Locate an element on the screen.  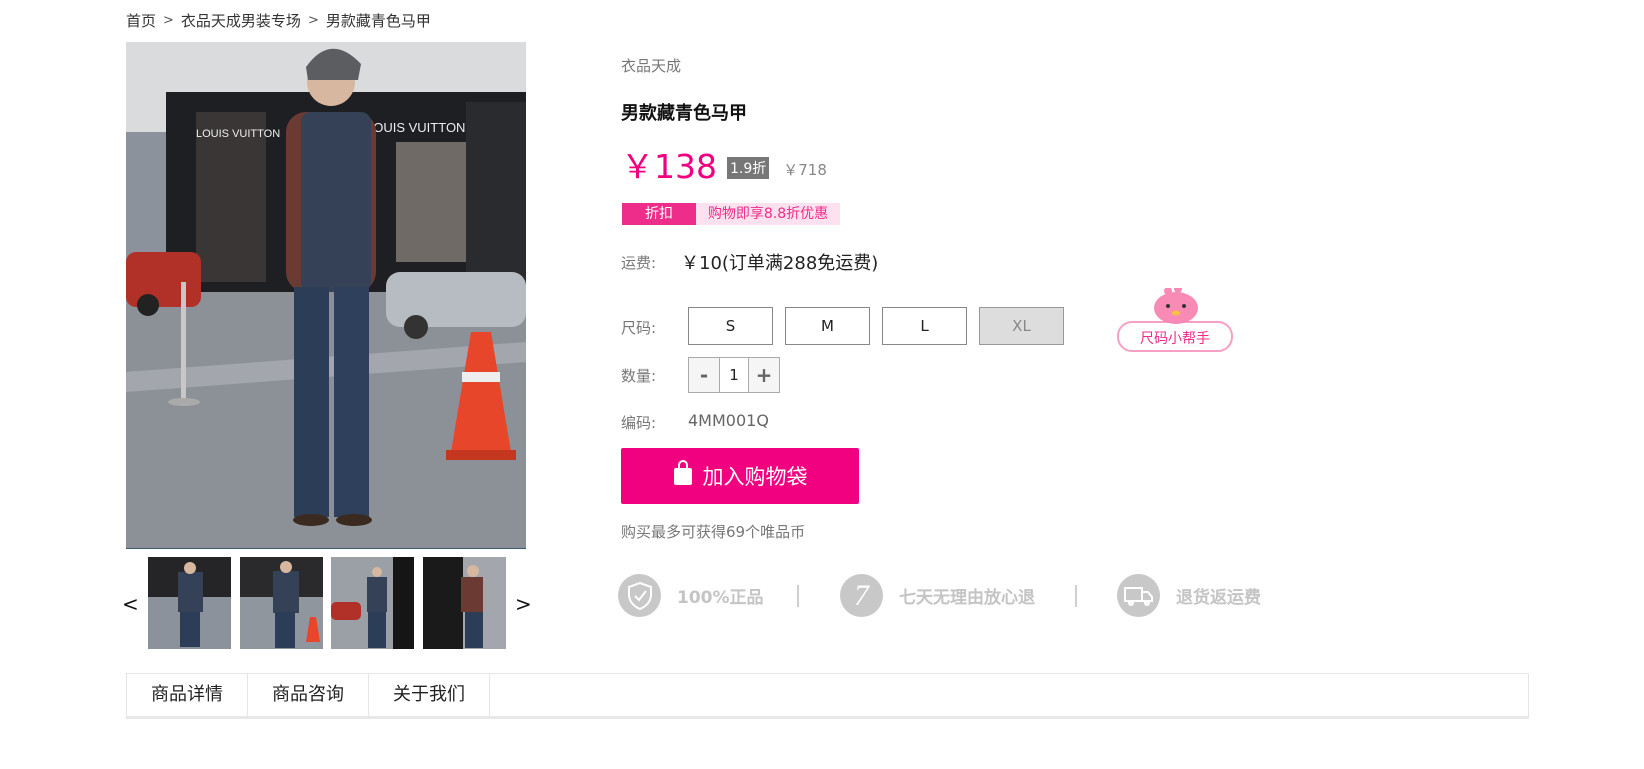
truck-icon is located at coordinates (1138, 595).